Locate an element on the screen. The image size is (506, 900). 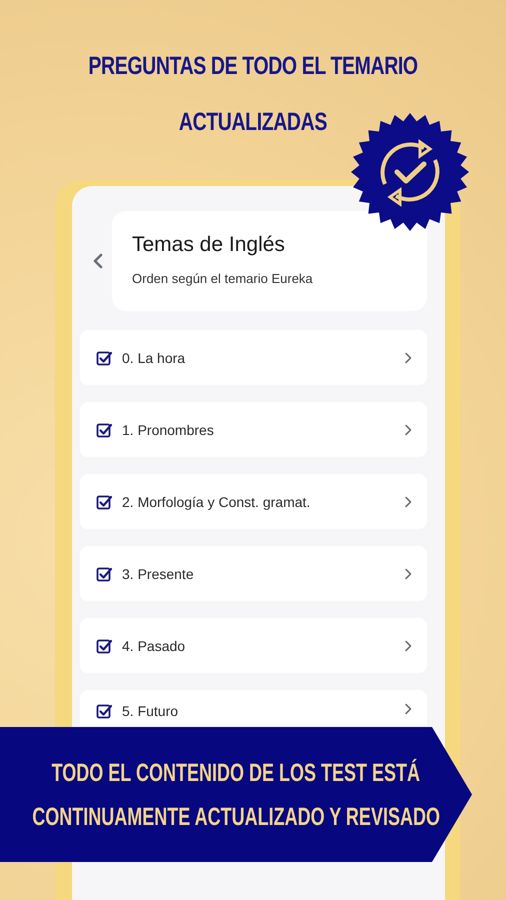
topic-label: 5. Futuro is located at coordinates (151, 711).